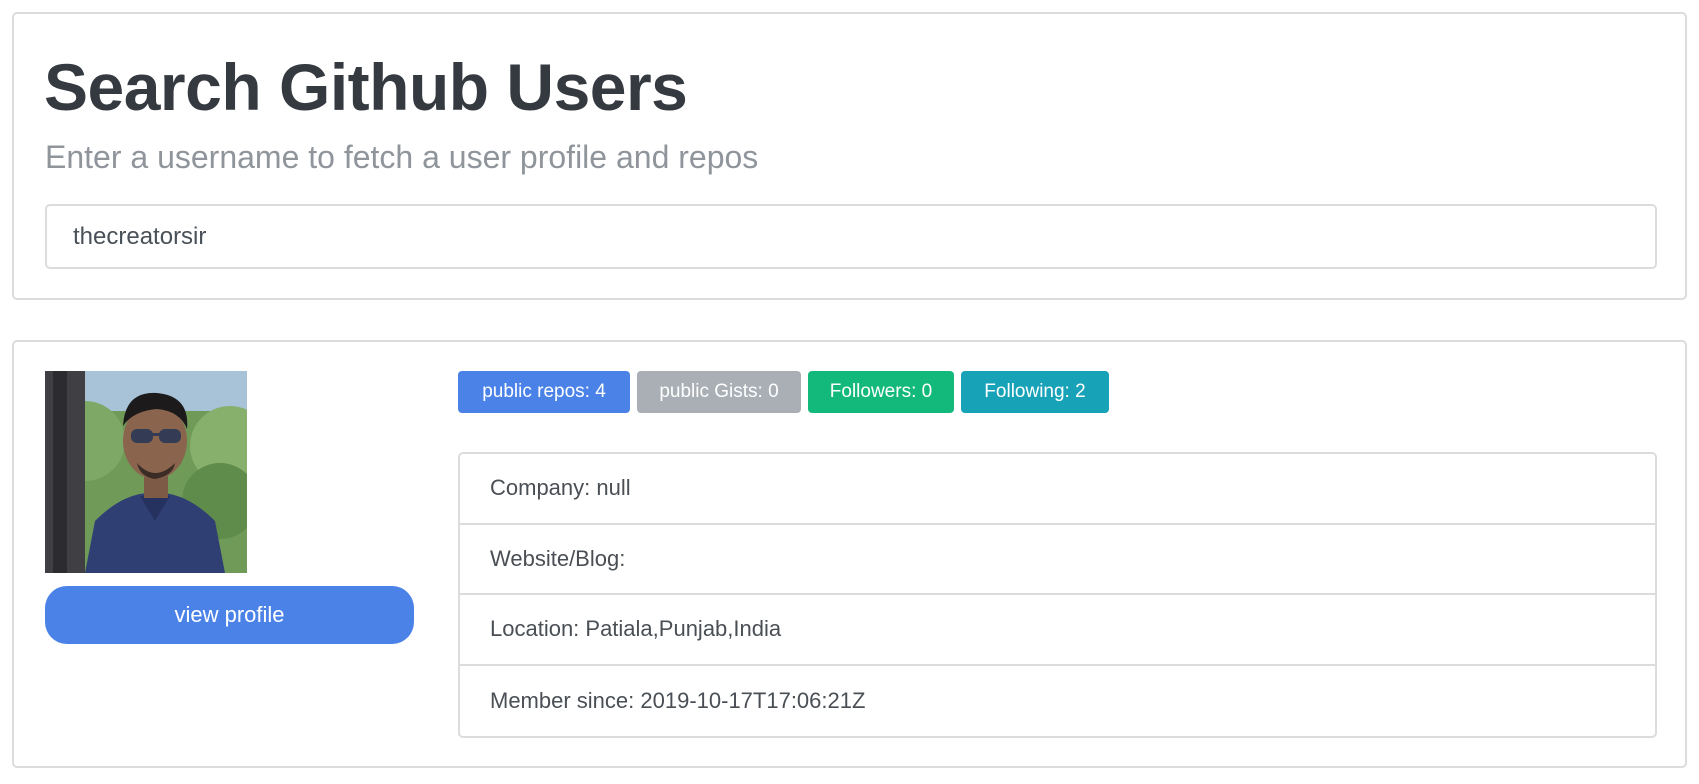 Image resolution: width=1699 pixels, height=784 pixels. What do you see at coordinates (1057, 560) in the screenshot?
I see `website-detail: Website/Blog:` at bounding box center [1057, 560].